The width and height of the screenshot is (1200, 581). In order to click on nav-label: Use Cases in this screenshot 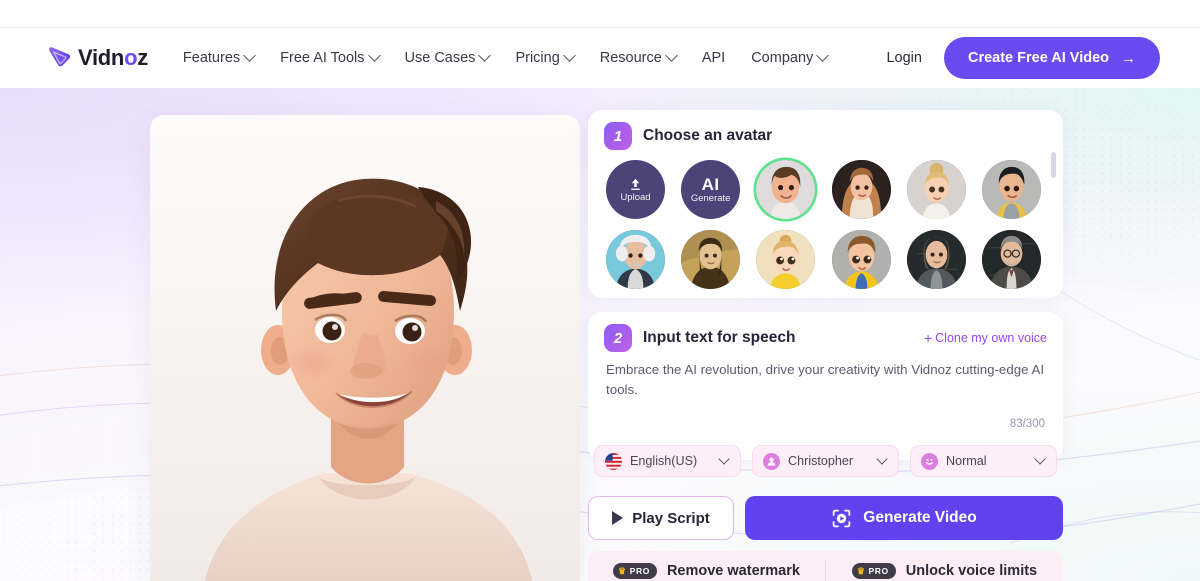, I will do `click(440, 58)`.